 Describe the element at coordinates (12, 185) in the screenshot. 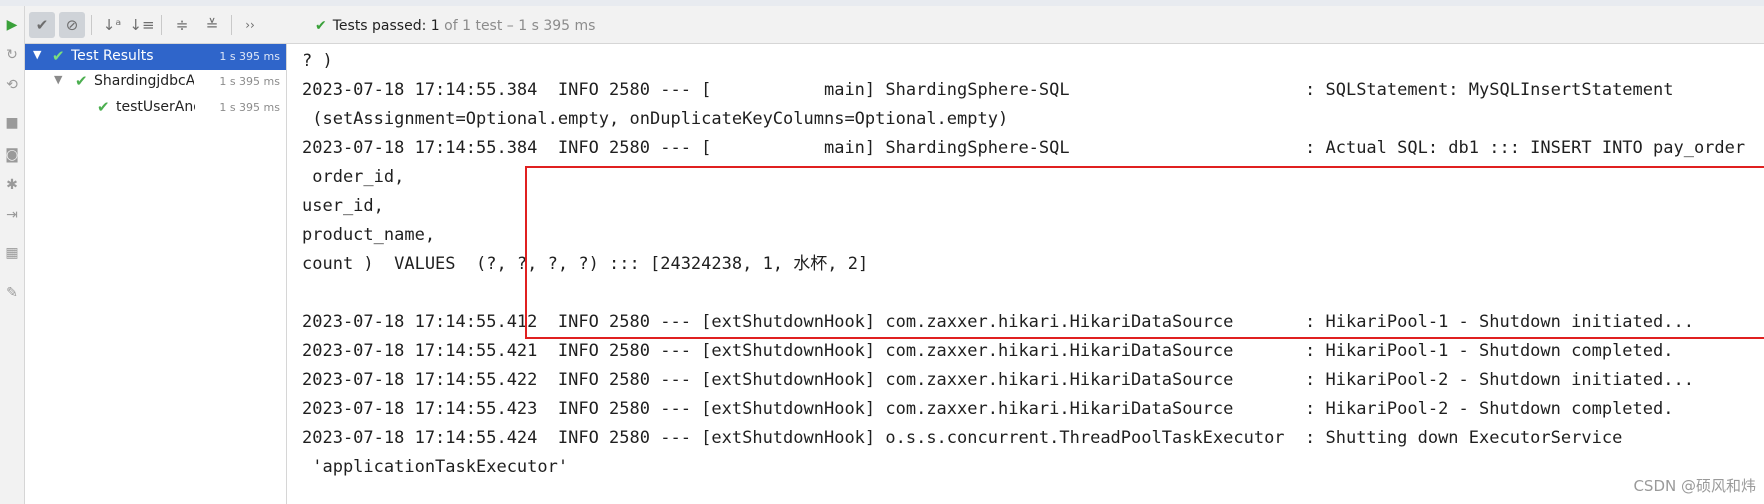

I see `settings-icon: ✱` at that location.